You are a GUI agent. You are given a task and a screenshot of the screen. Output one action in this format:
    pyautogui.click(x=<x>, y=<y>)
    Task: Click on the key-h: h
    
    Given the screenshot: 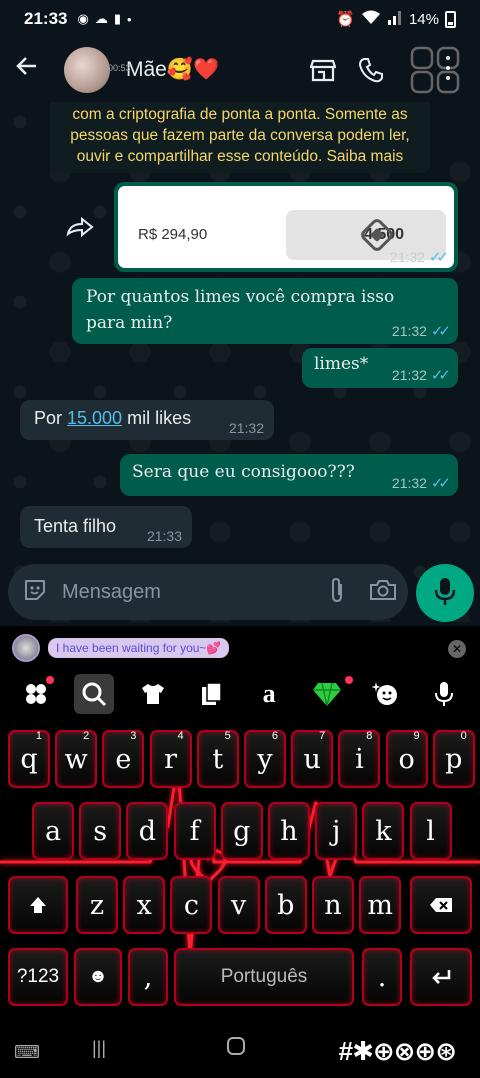 What is the action you would take?
    pyautogui.click(x=289, y=831)
    